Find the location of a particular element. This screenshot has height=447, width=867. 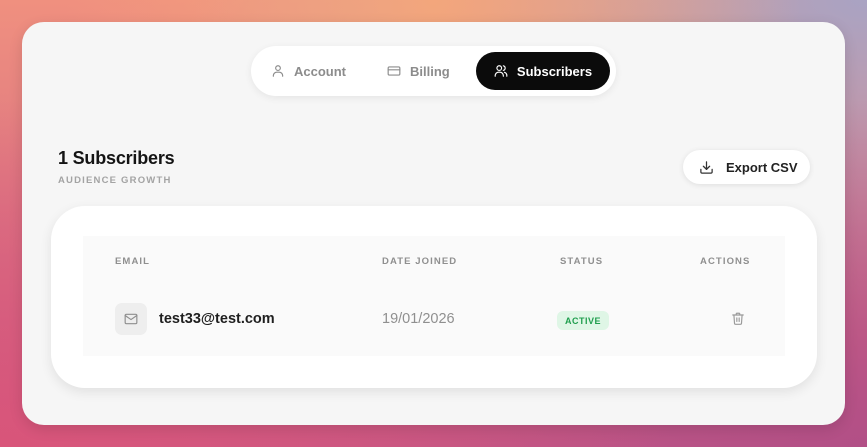

download-icon is located at coordinates (706, 167).